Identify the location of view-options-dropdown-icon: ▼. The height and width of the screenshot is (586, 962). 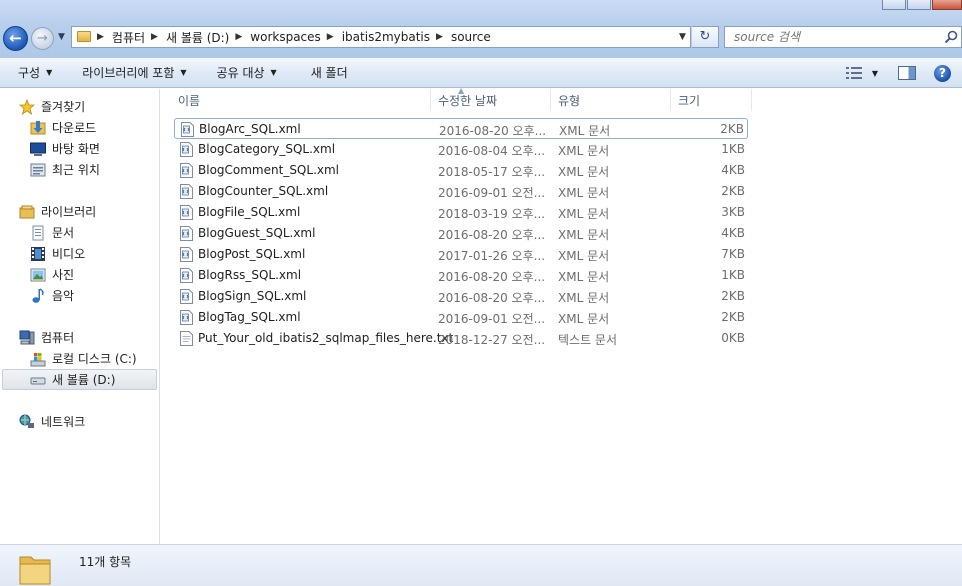
(875, 73).